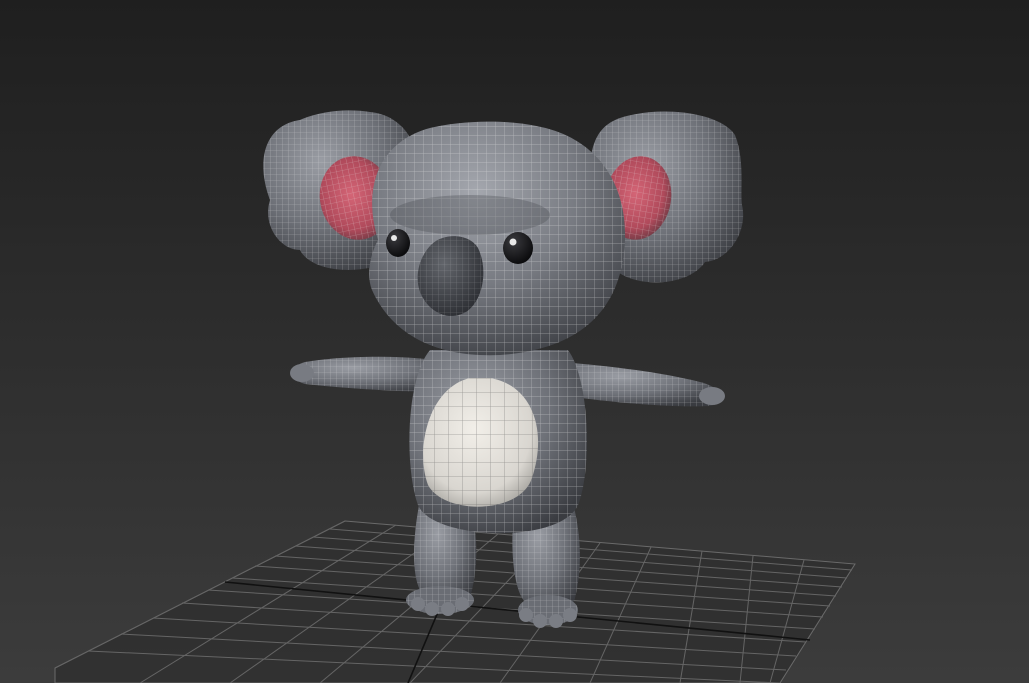 This screenshot has width=1029, height=683. I want to click on left-eye, so click(398, 243).